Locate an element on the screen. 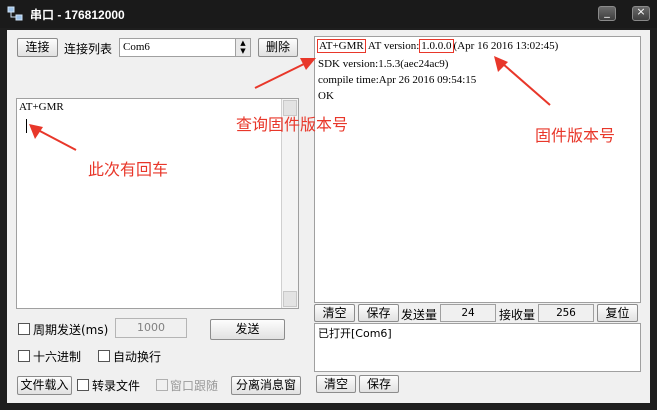 Image resolution: width=657 pixels, height=410 pixels. follow-window-checkbox is located at coordinates (162, 385).